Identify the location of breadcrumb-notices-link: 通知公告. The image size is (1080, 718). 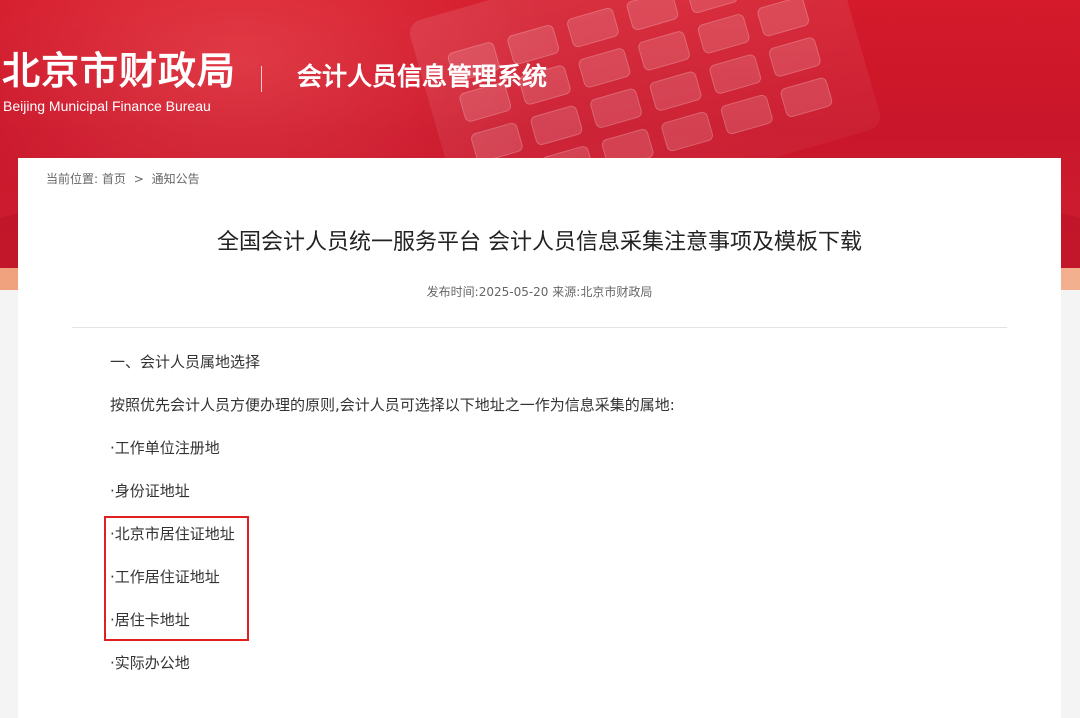
(176, 179).